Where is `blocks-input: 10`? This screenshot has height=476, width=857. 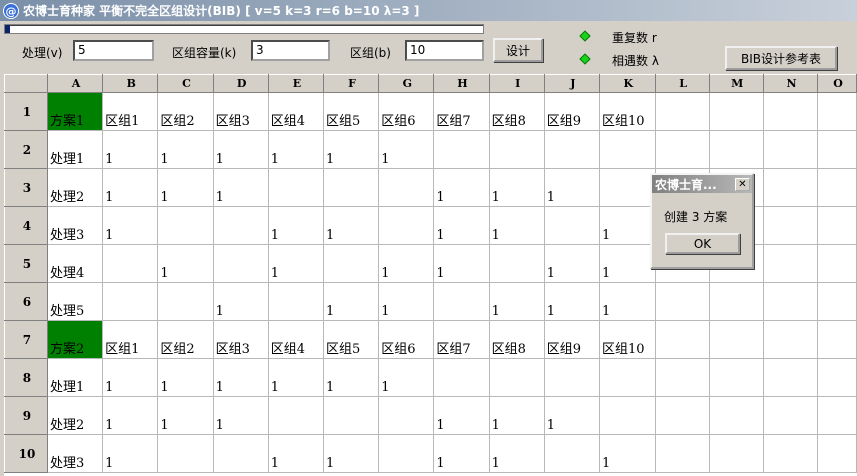 blocks-input: 10 is located at coordinates (444, 50).